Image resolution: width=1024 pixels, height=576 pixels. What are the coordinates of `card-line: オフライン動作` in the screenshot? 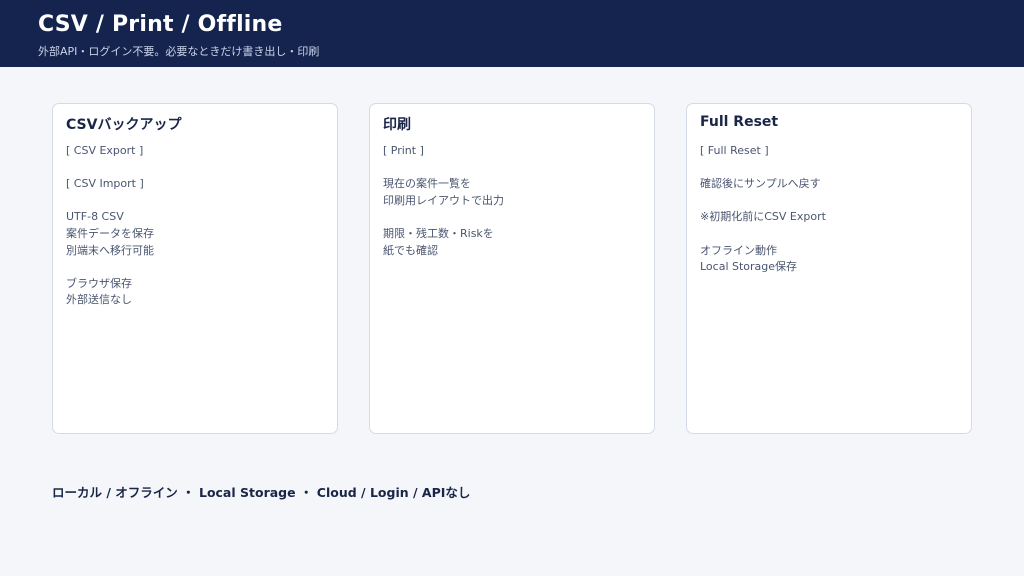 It's located at (738, 250).